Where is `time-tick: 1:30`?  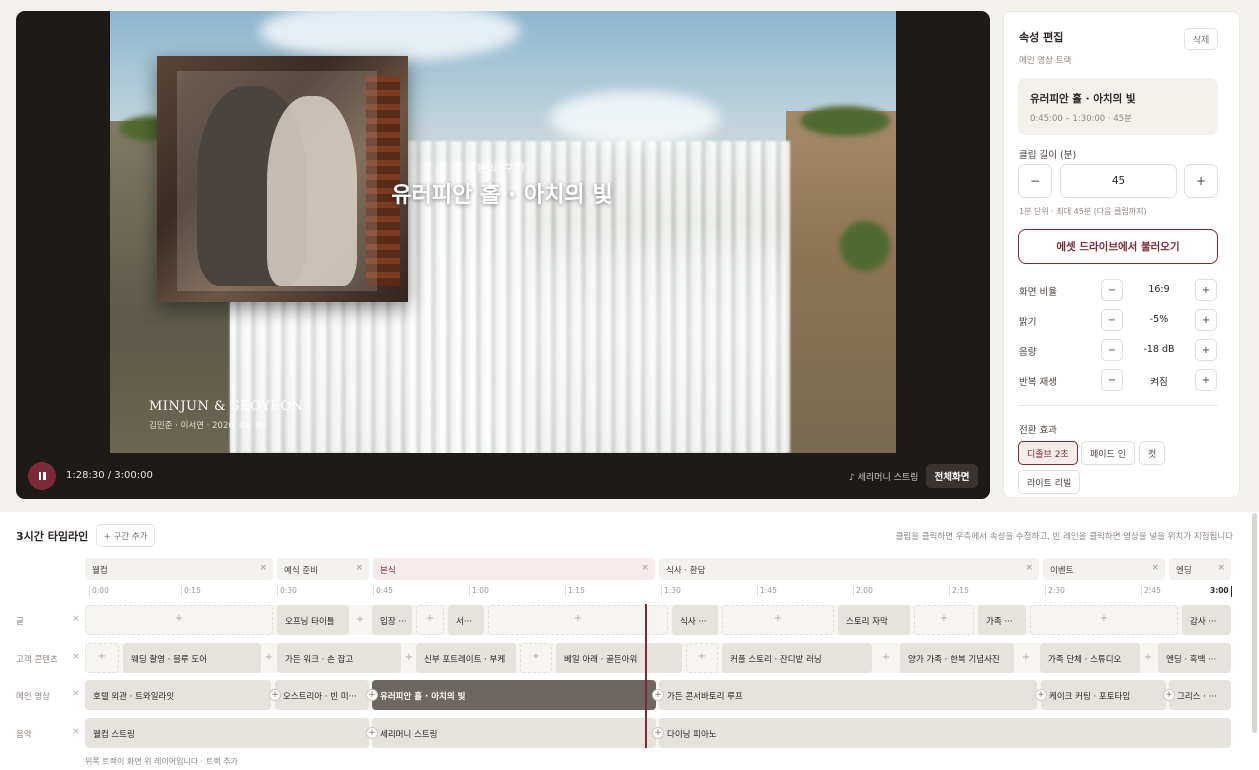 time-tick: 1:30 is located at coordinates (671, 591).